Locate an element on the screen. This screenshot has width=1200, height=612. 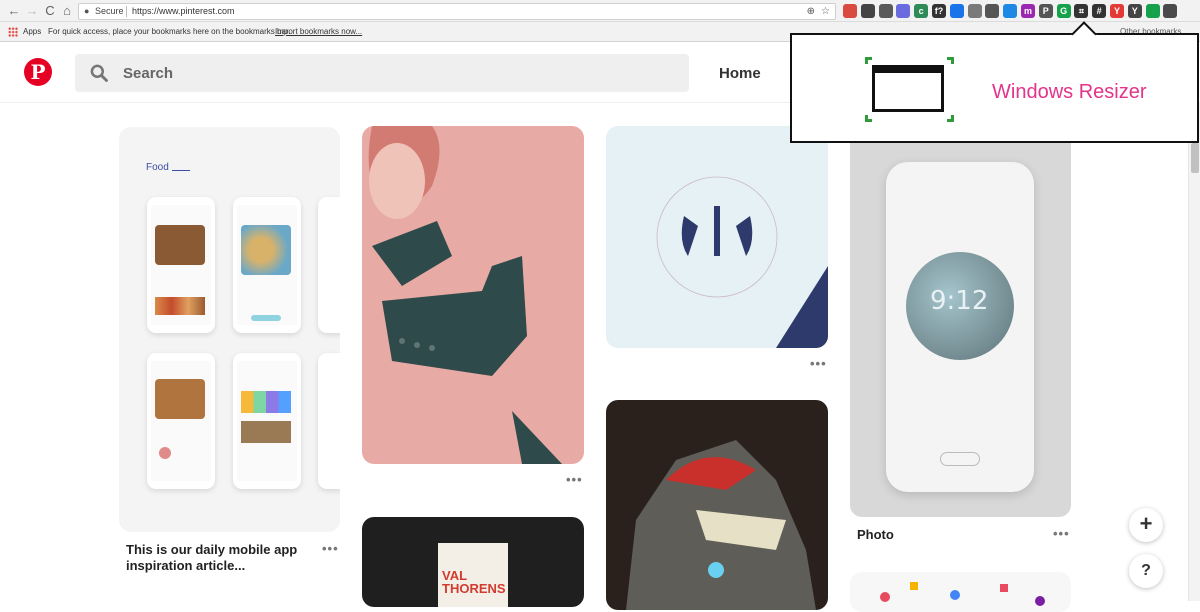
ext-m-icon: G is located at coordinates (1063, 11).